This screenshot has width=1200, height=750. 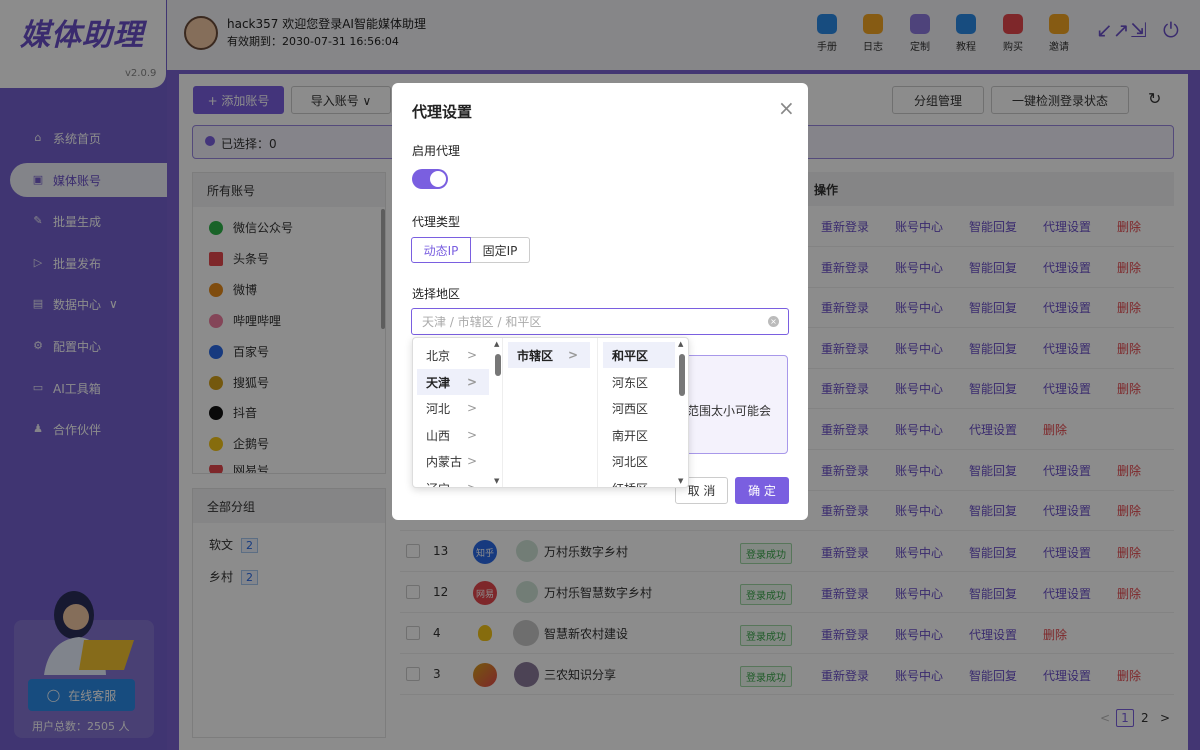 What do you see at coordinates (729, 411) in the screenshot?
I see `hint-text: 范围太小可能会` at bounding box center [729, 411].